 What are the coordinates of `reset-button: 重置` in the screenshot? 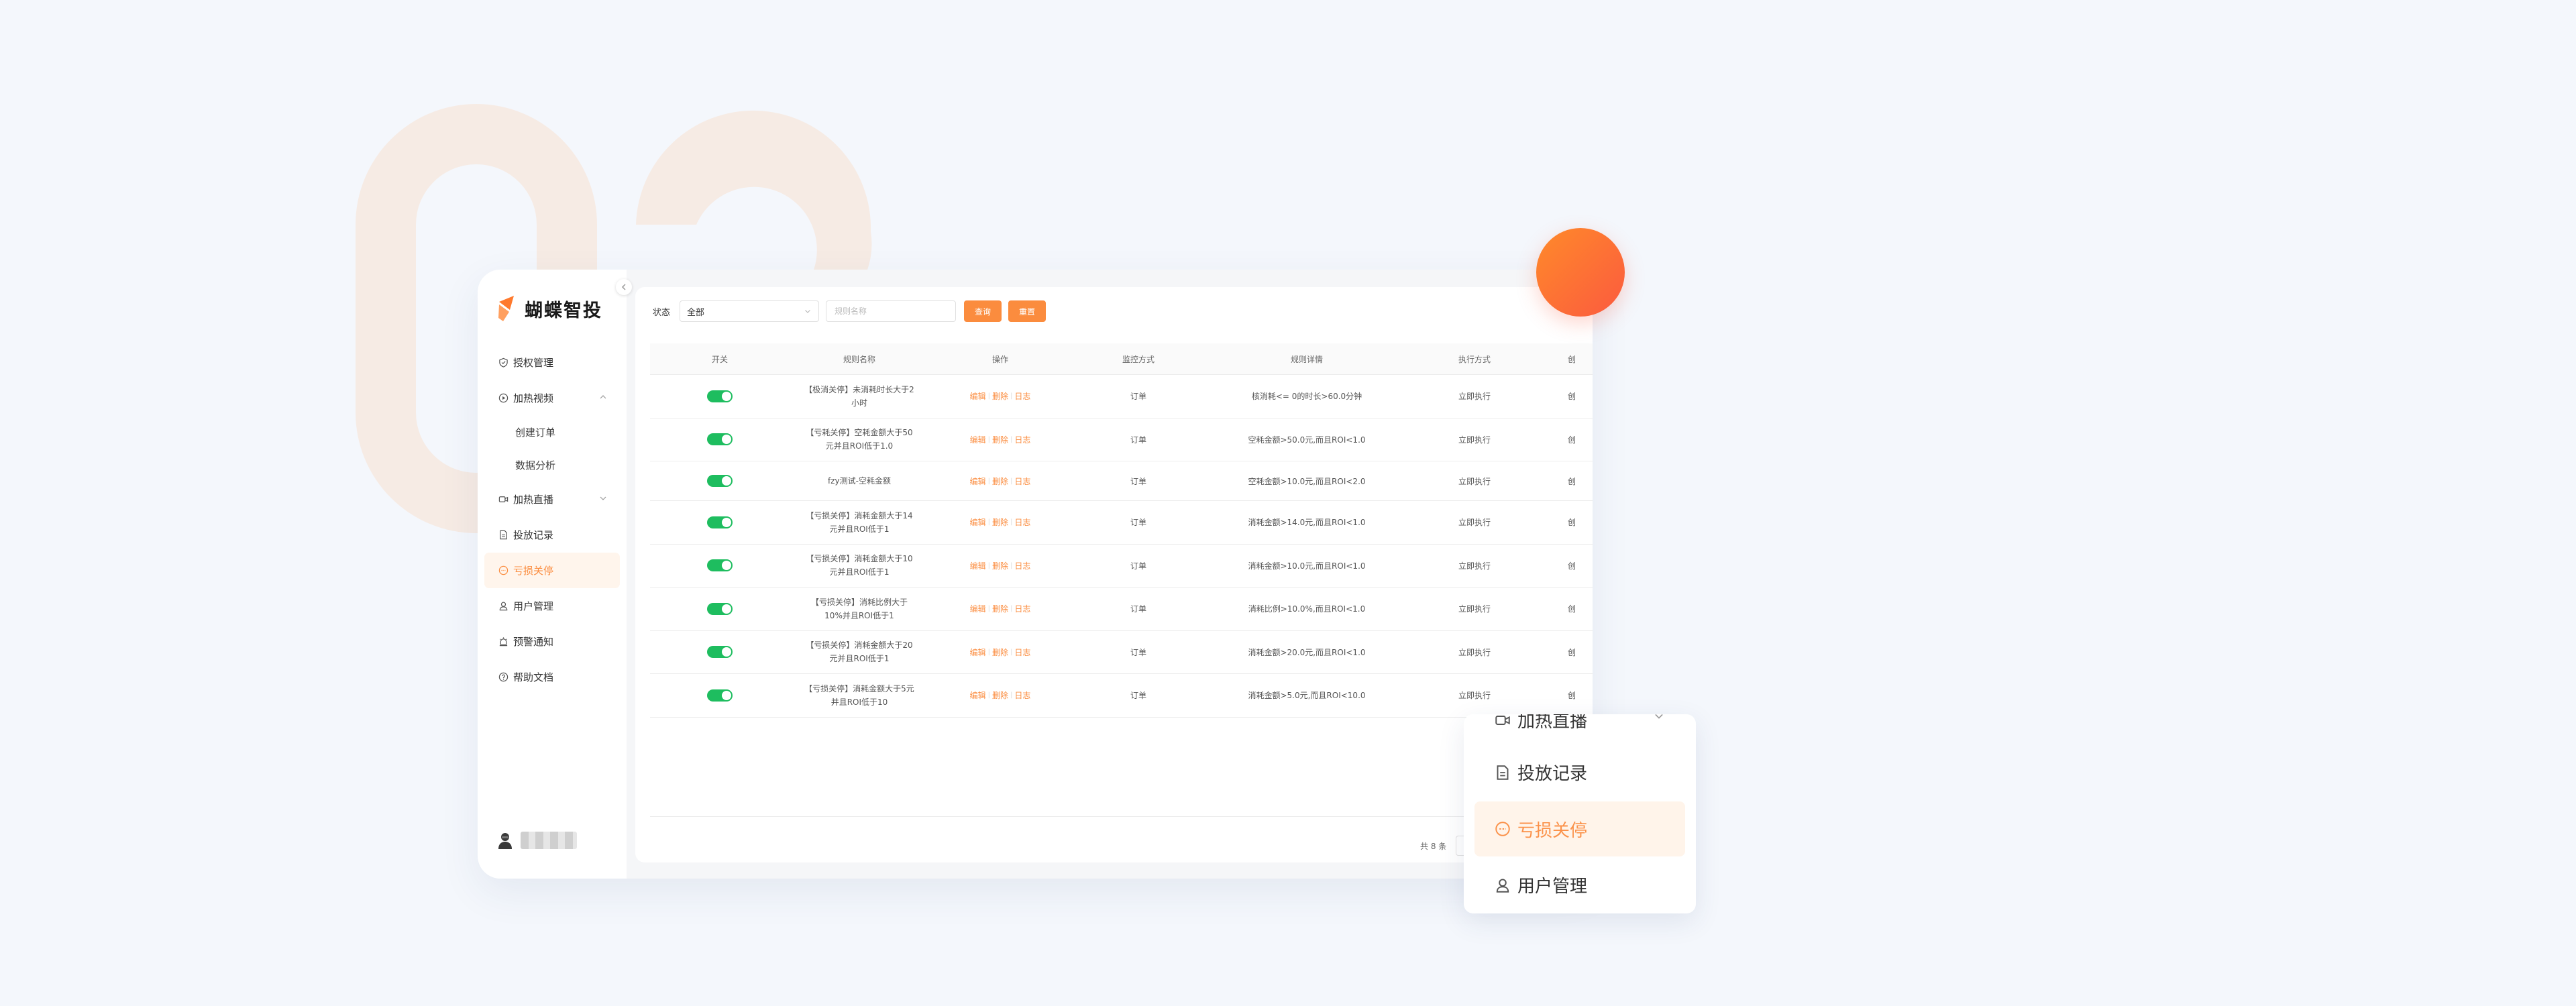 It's located at (1027, 311).